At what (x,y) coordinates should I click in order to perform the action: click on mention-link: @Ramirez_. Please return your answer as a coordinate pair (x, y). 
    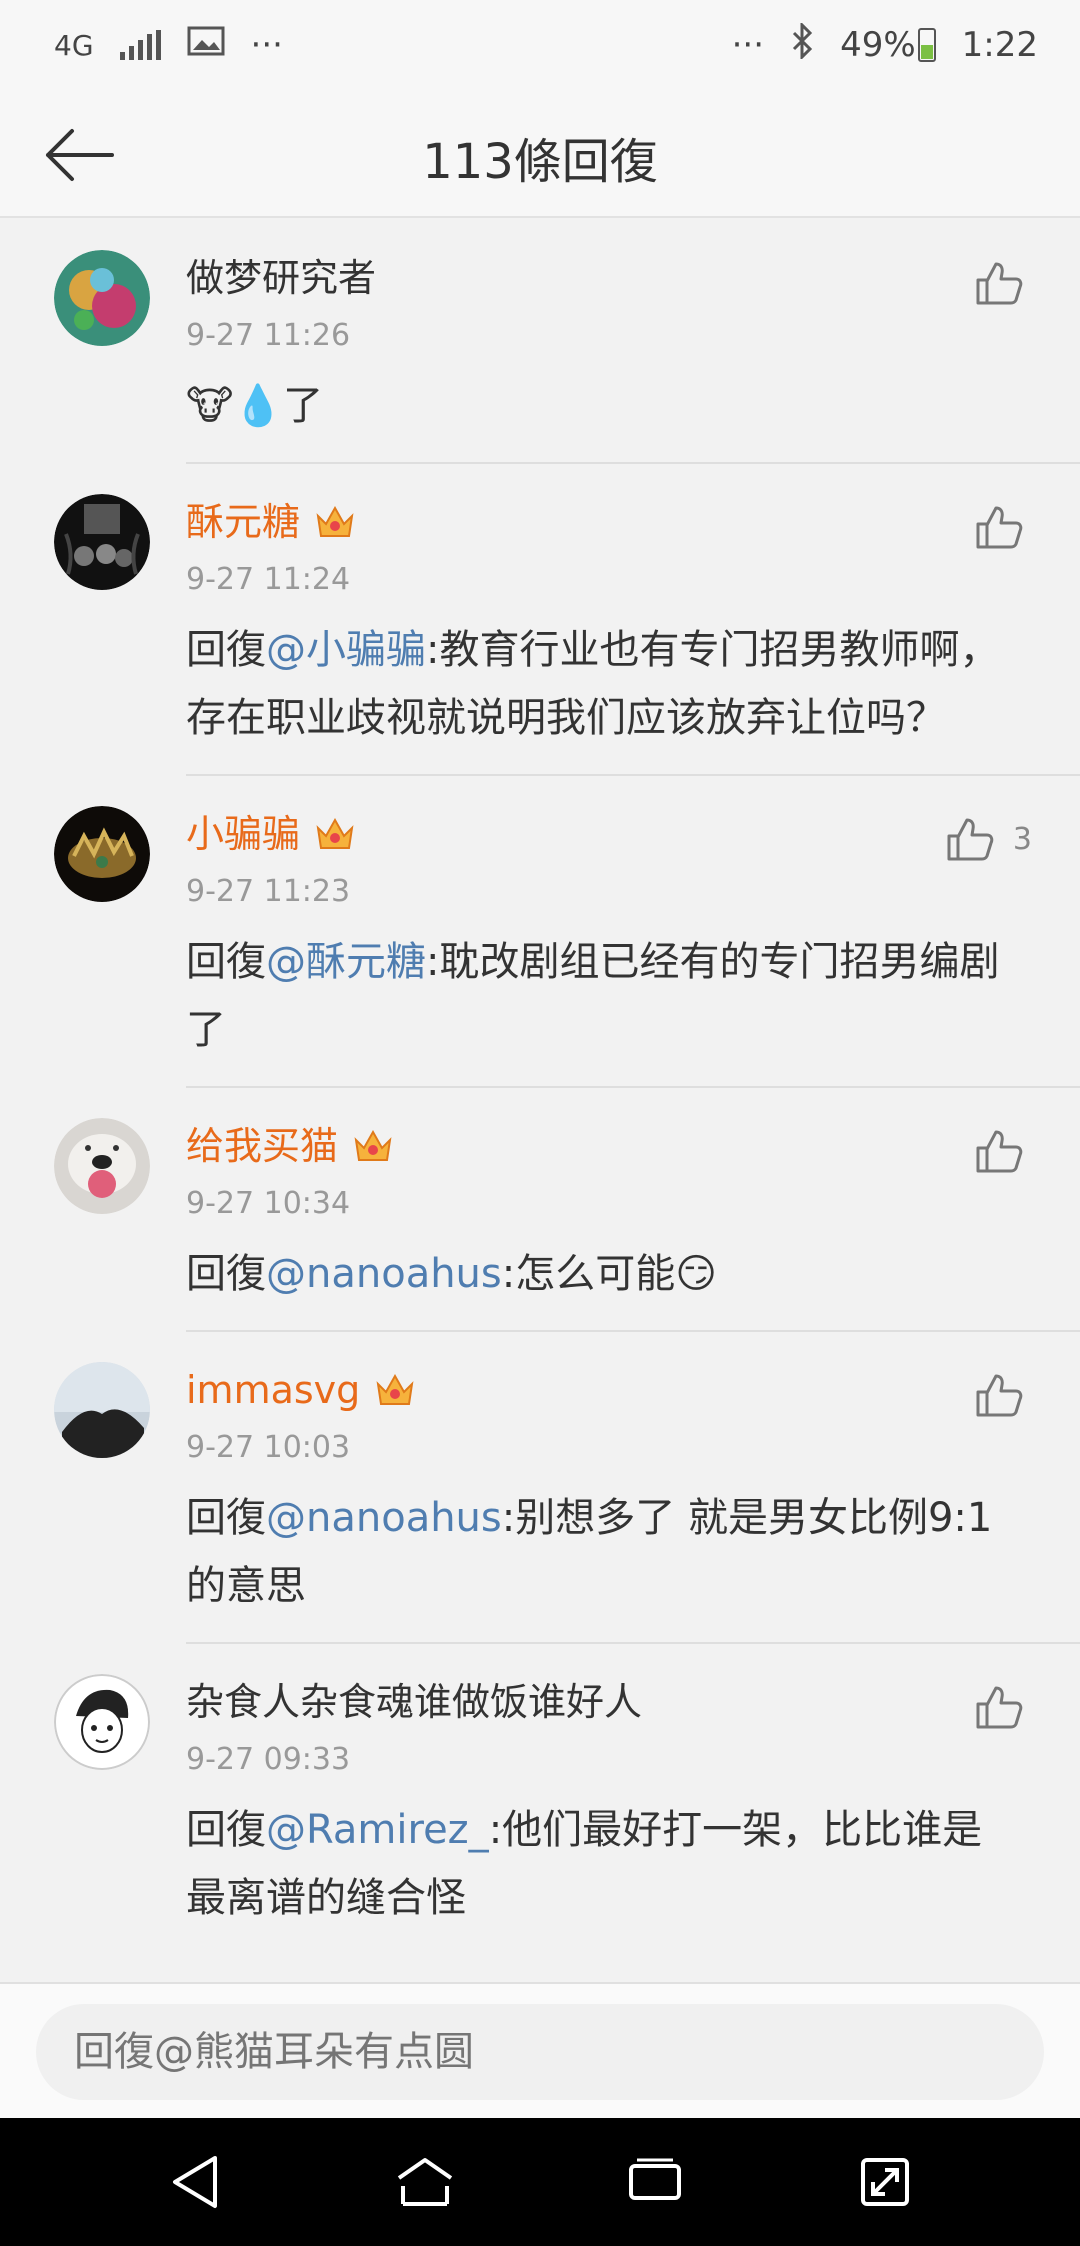
    Looking at the image, I should click on (377, 1830).